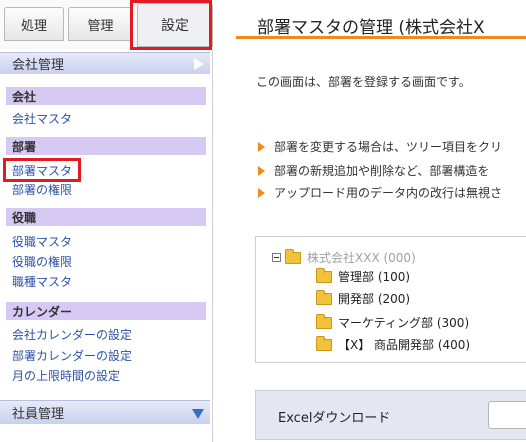  Describe the element at coordinates (105, 63) in the screenshot. I see `company-management-header: 会社管理` at that location.